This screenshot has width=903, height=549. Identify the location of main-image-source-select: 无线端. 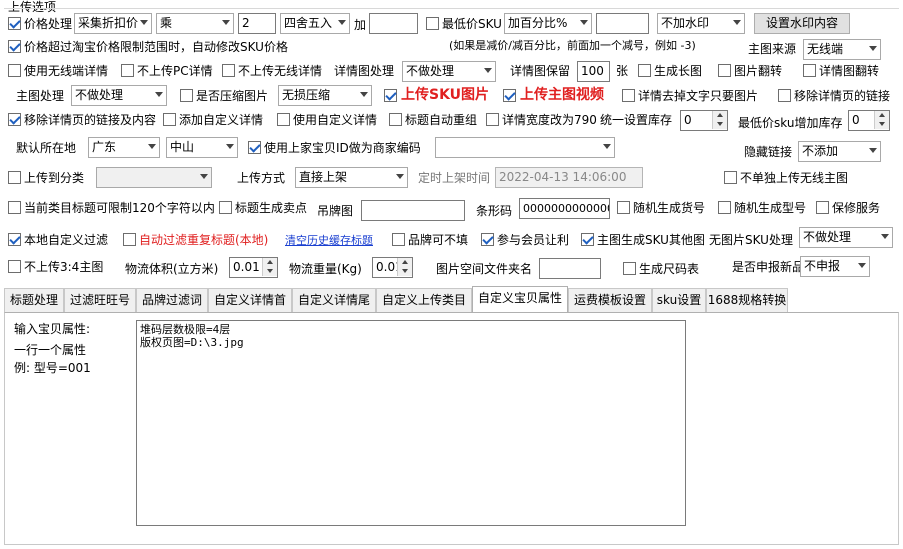
(842, 49).